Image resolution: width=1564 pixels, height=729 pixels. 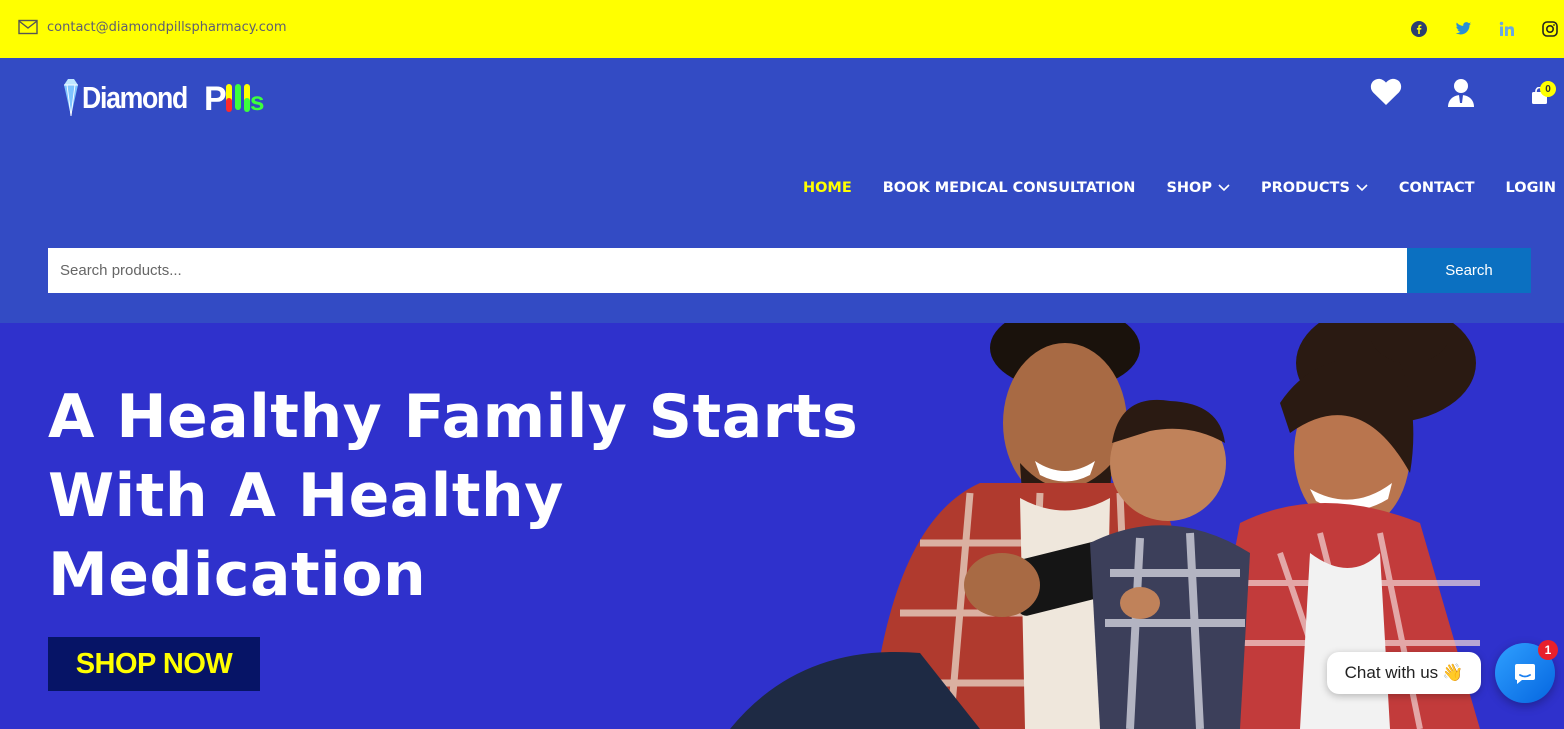 I want to click on site-logo: Diamond P s, so click(x=164, y=98).